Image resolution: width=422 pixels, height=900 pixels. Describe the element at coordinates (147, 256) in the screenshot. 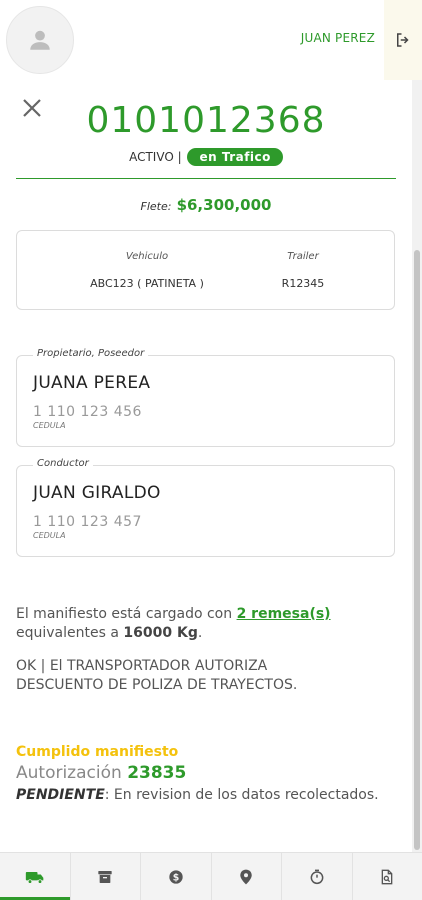

I see `vehicle-label: Vehiculo` at that location.